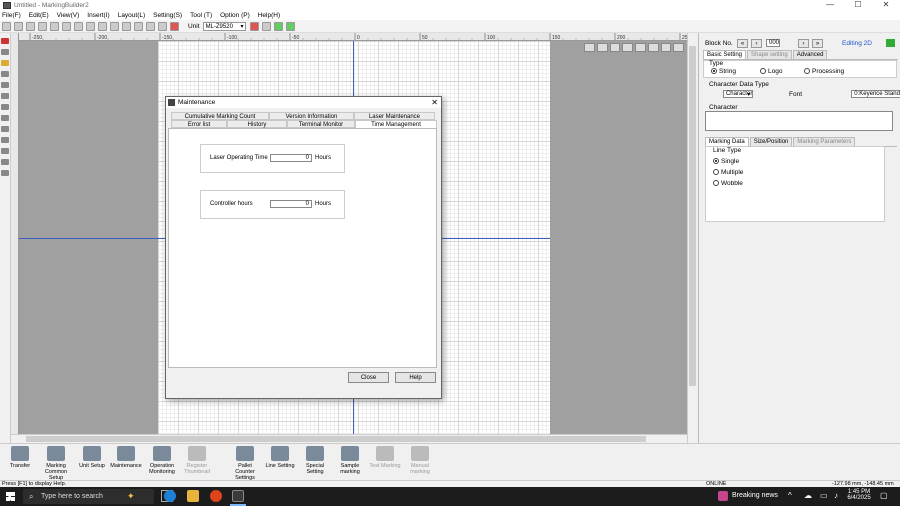 This screenshot has width=900, height=506. What do you see at coordinates (315, 460) in the screenshot?
I see `special-setting-button: Special Setting` at bounding box center [315, 460].